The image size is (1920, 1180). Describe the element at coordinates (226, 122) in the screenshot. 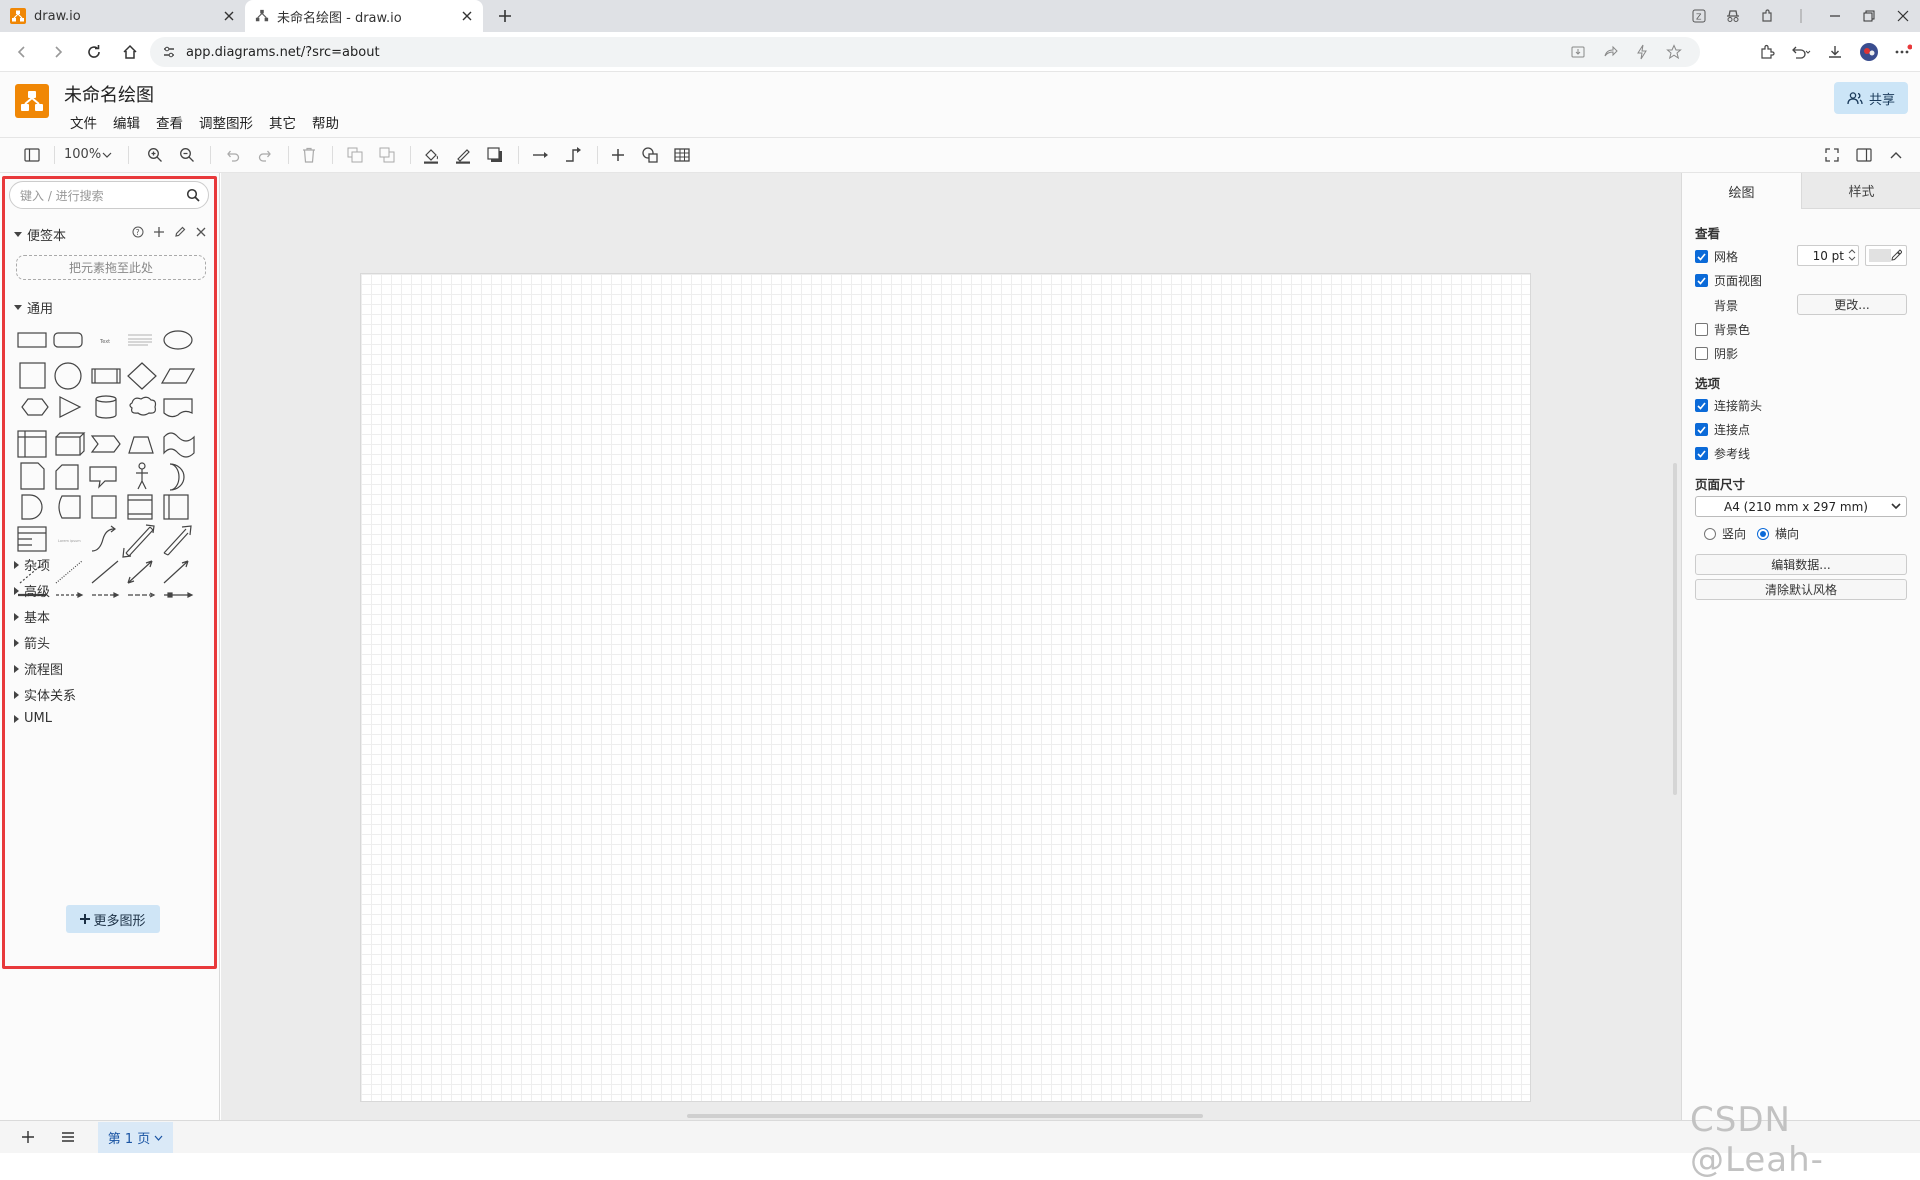

I see `menu-arrange: 调整图形` at that location.